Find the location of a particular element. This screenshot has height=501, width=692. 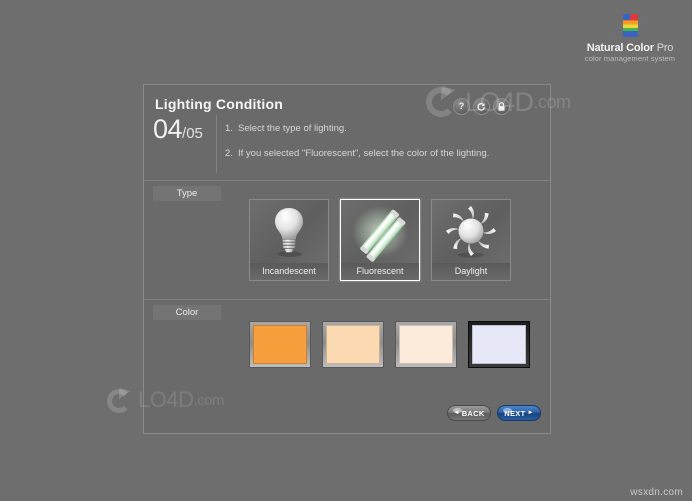

lock-icon is located at coordinates (501, 106).